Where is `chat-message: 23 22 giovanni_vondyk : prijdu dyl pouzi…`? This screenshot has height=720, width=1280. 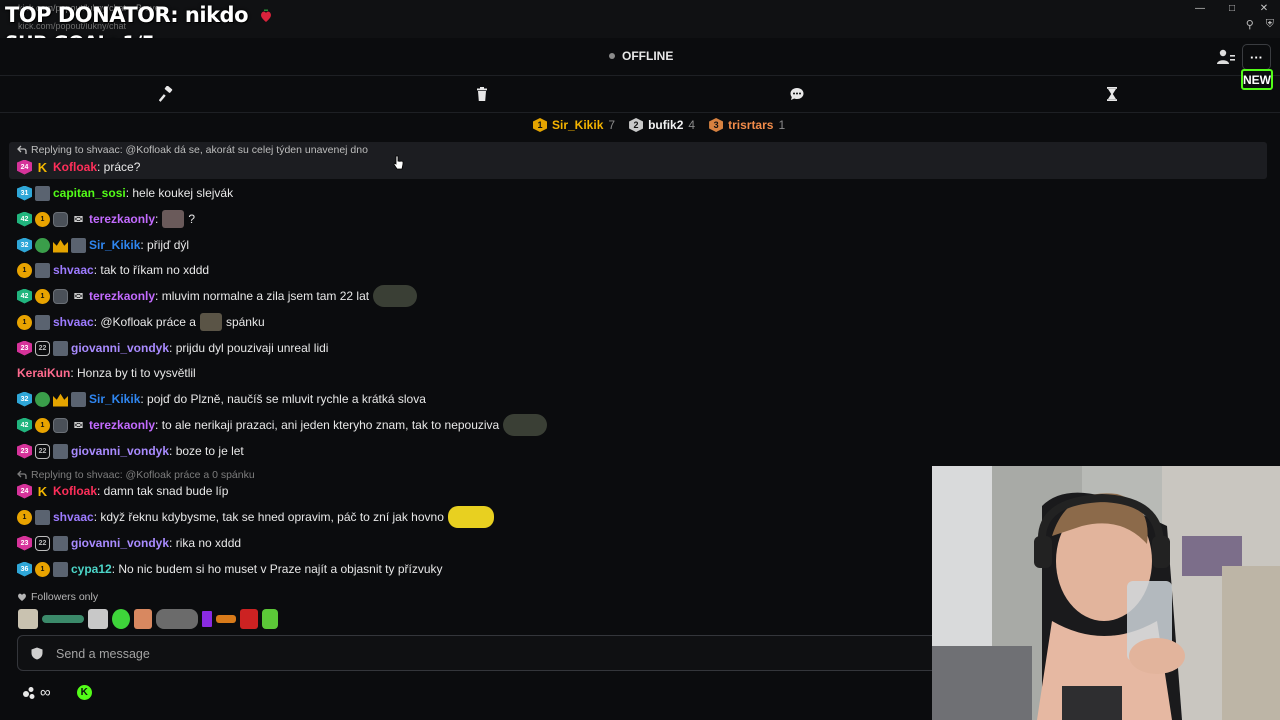 chat-message: 23 22 giovanni_vondyk : prijdu dyl pouzi… is located at coordinates (172, 348).